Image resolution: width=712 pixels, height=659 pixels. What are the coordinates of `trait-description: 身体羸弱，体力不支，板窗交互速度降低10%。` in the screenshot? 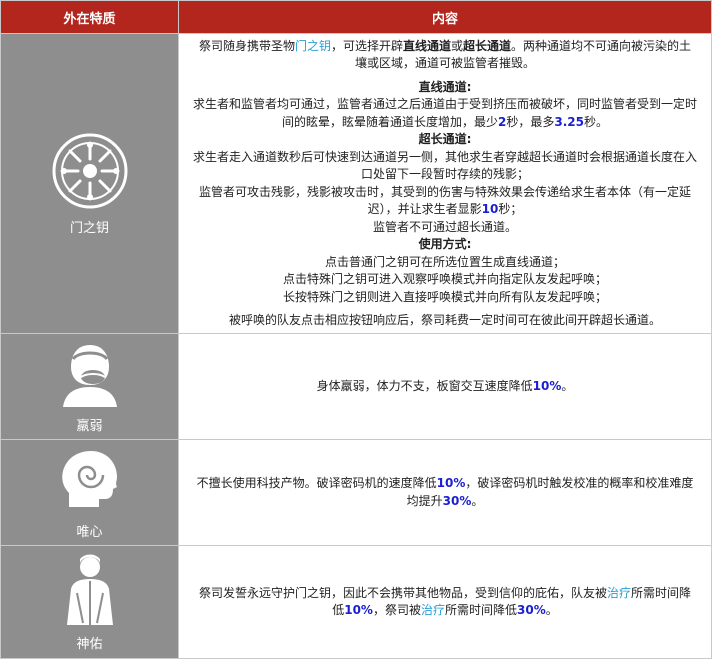 It's located at (445, 385).